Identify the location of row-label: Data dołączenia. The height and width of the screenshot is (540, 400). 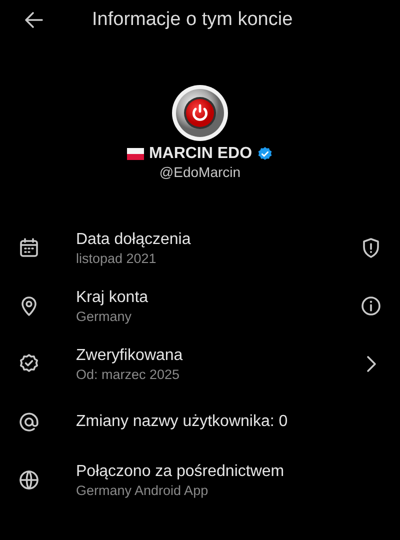
(134, 239).